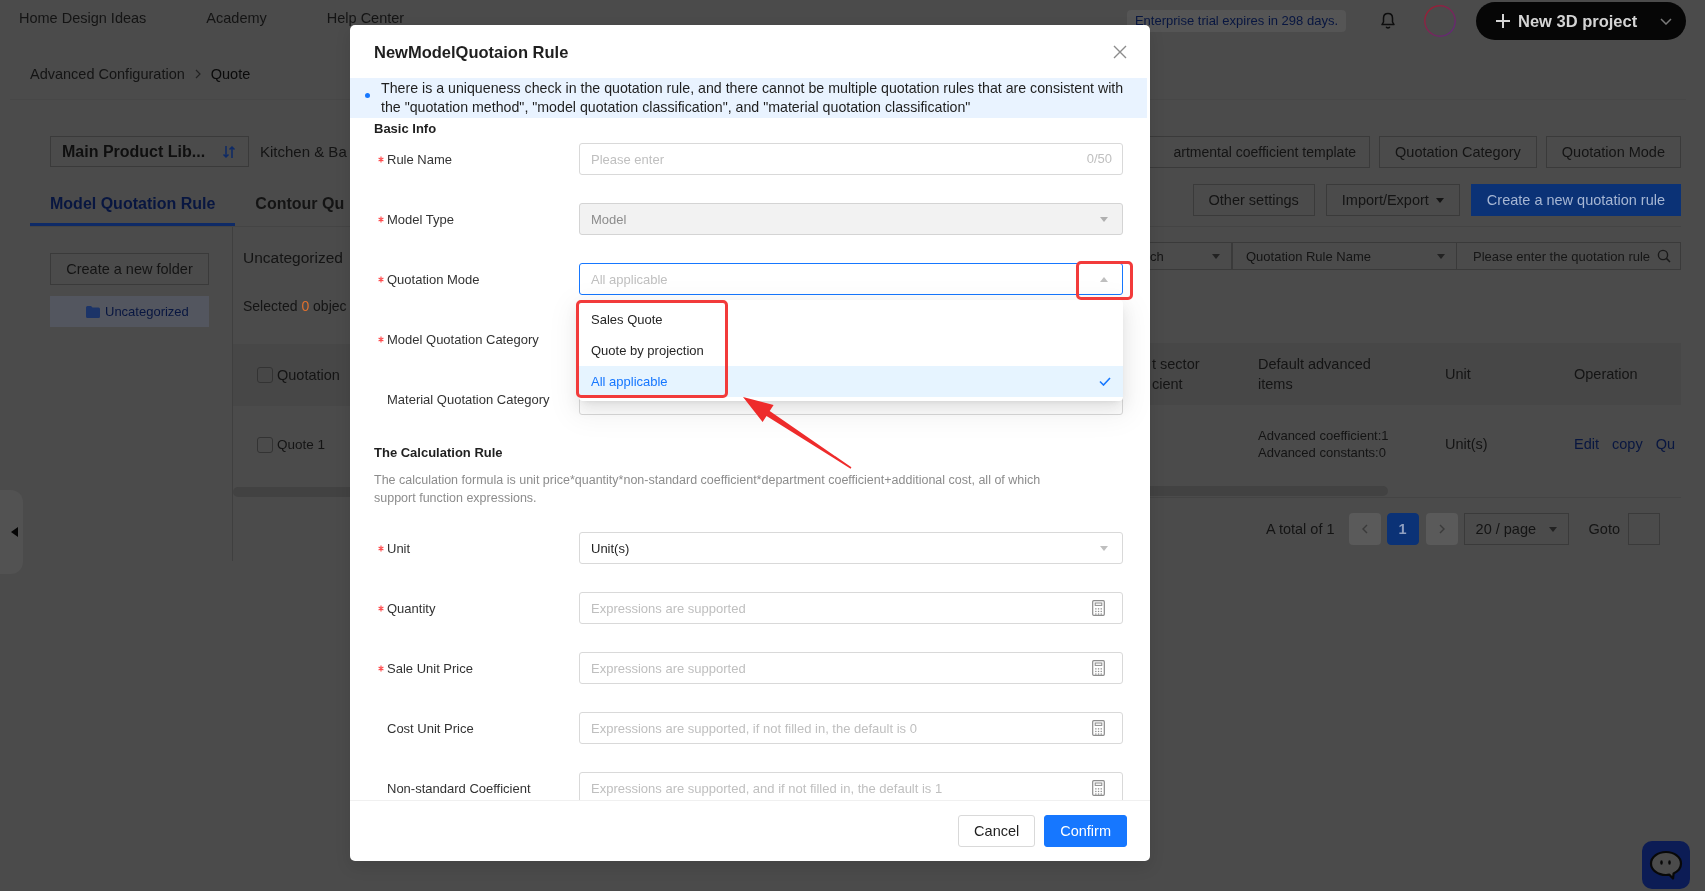  Describe the element at coordinates (468, 399) in the screenshot. I see `field-label: Material Quotation Category` at that location.